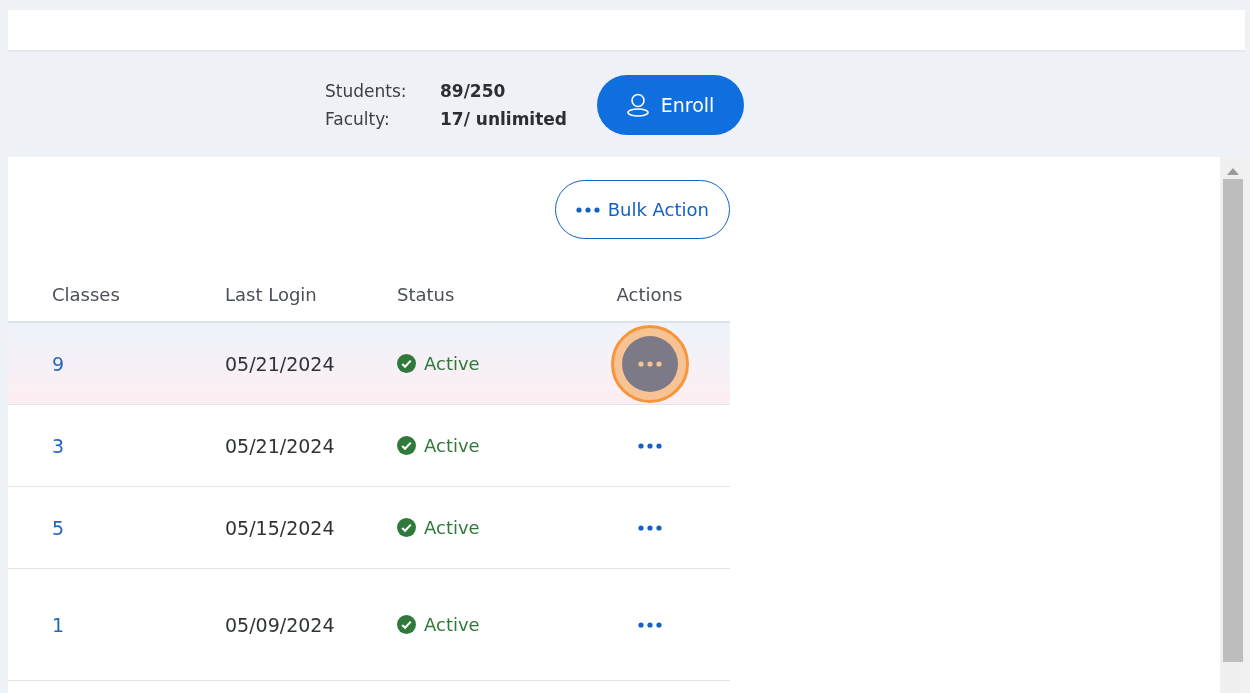 The height and width of the screenshot is (693, 1250). What do you see at coordinates (280, 527) in the screenshot?
I see `table-cell: 05/15/2024` at bounding box center [280, 527].